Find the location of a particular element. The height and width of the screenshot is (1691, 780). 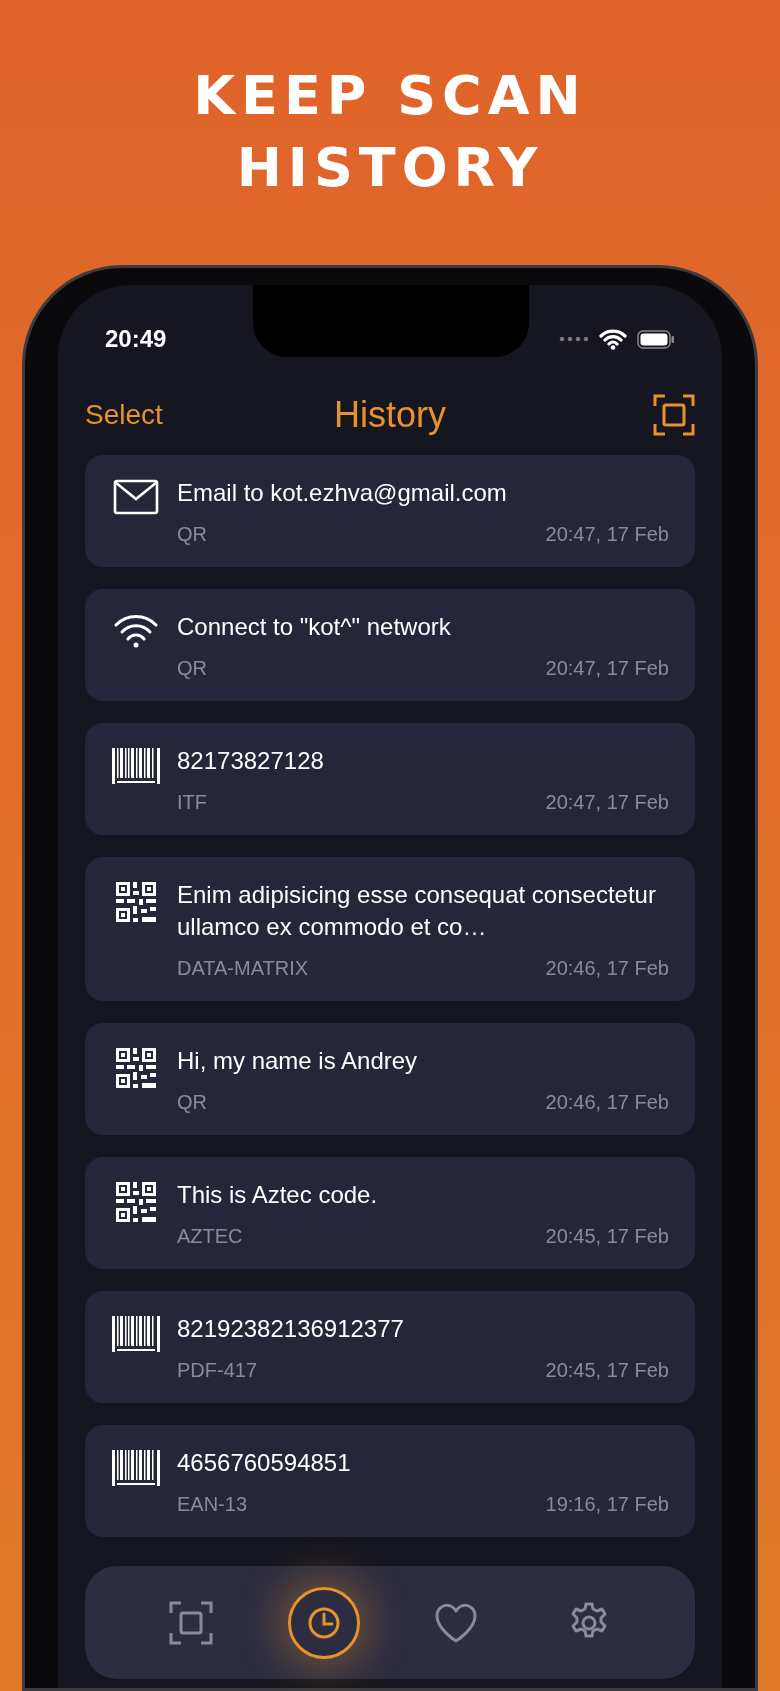

select-button: Select is located at coordinates (124, 415).